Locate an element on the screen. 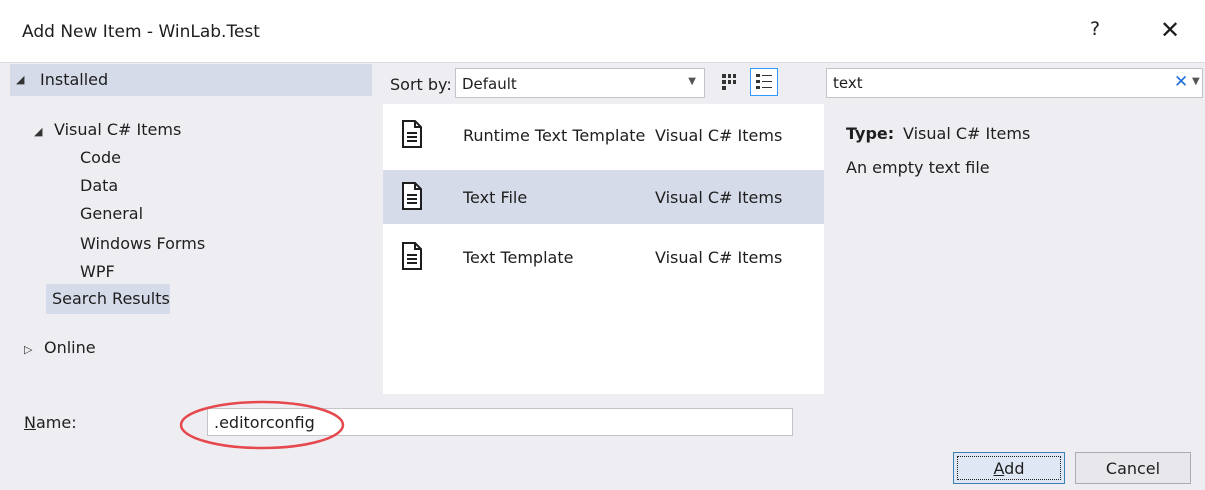 The image size is (1205, 490). search-box: ✕ ▼ is located at coordinates (1014, 83).